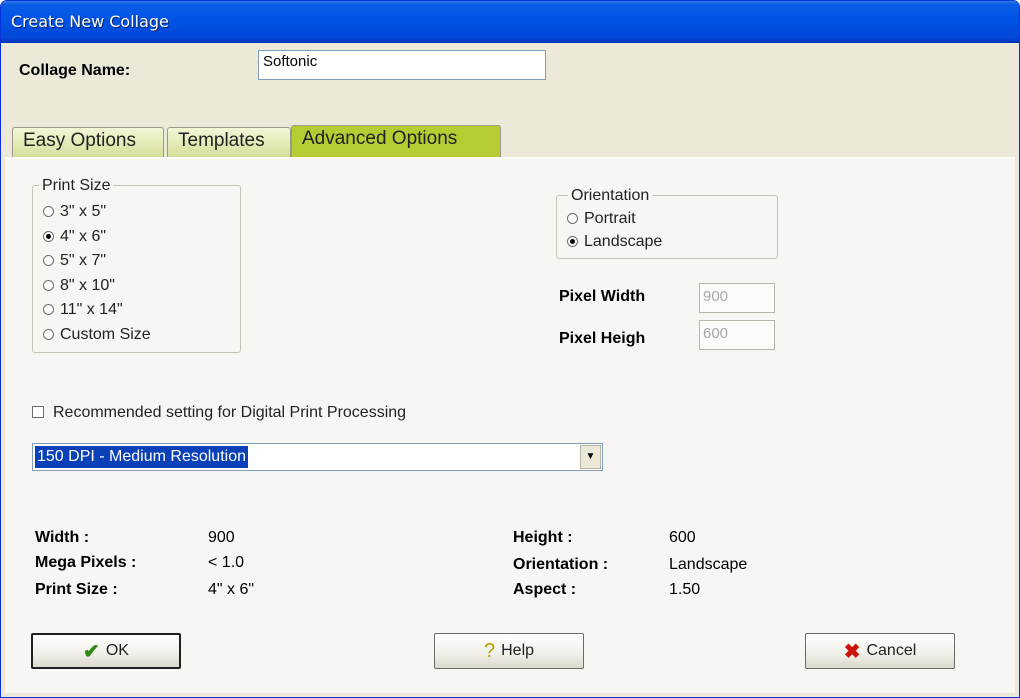 The width and height of the screenshot is (1020, 698). What do you see at coordinates (91, 651) in the screenshot?
I see `check-icon: ✔` at bounding box center [91, 651].